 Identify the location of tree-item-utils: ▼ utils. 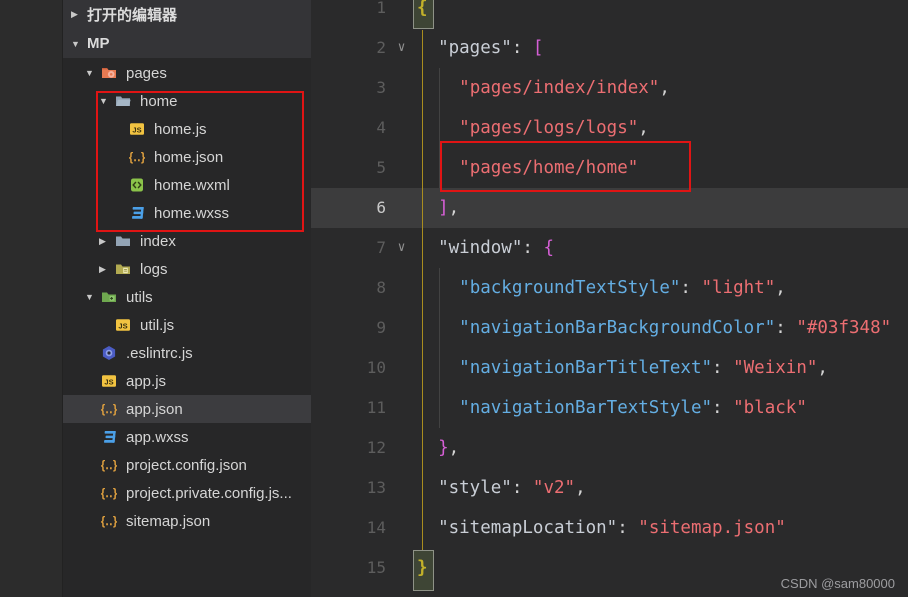
(187, 297).